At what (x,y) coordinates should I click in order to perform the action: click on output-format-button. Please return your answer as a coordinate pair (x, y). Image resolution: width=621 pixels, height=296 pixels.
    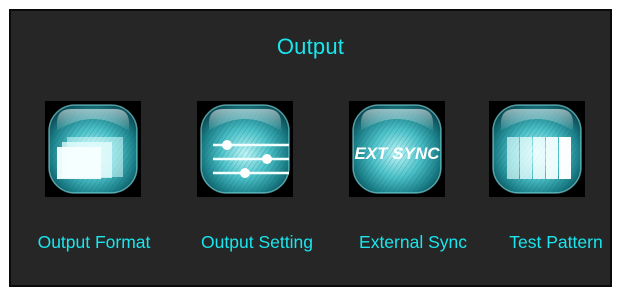
    Looking at the image, I should click on (93, 161).